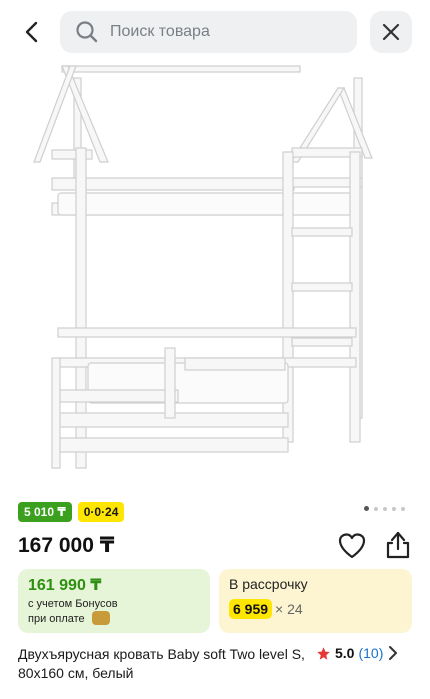 This screenshot has height=699, width=430. I want to click on installment-row: 6 959 × 24, so click(266, 609).